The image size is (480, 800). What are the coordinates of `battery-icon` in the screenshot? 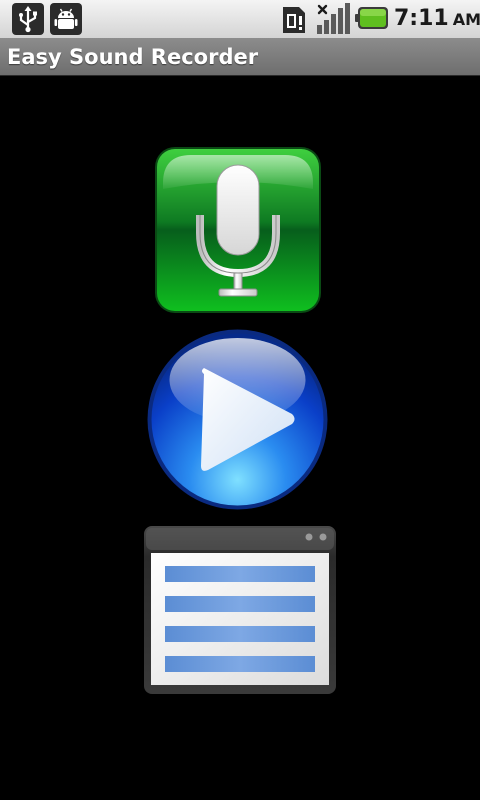 It's located at (372, 18).